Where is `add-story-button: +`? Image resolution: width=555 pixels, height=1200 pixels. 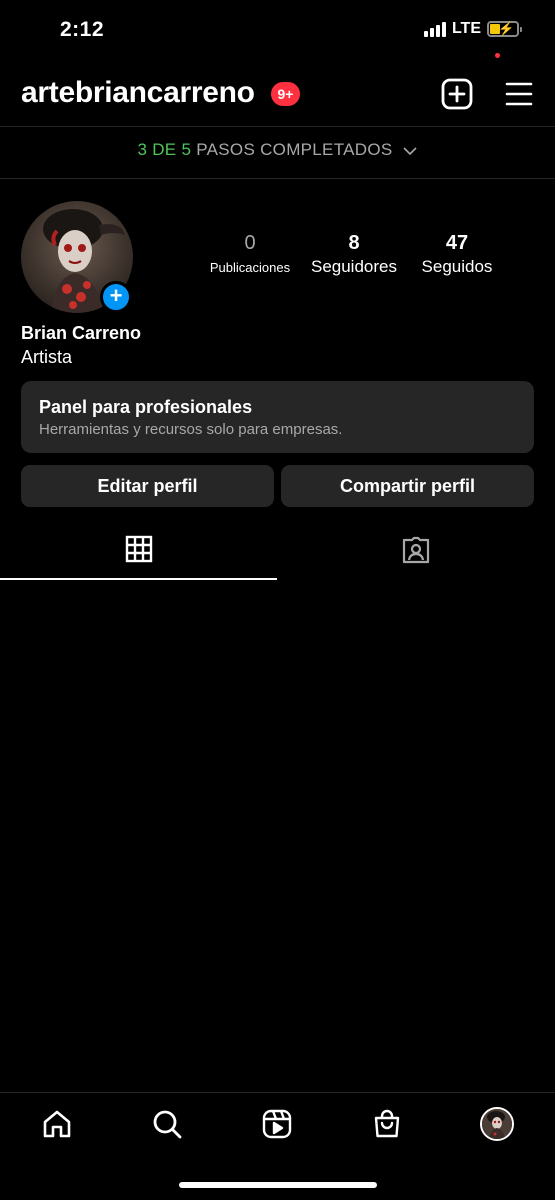
add-story-button: + is located at coordinates (116, 297).